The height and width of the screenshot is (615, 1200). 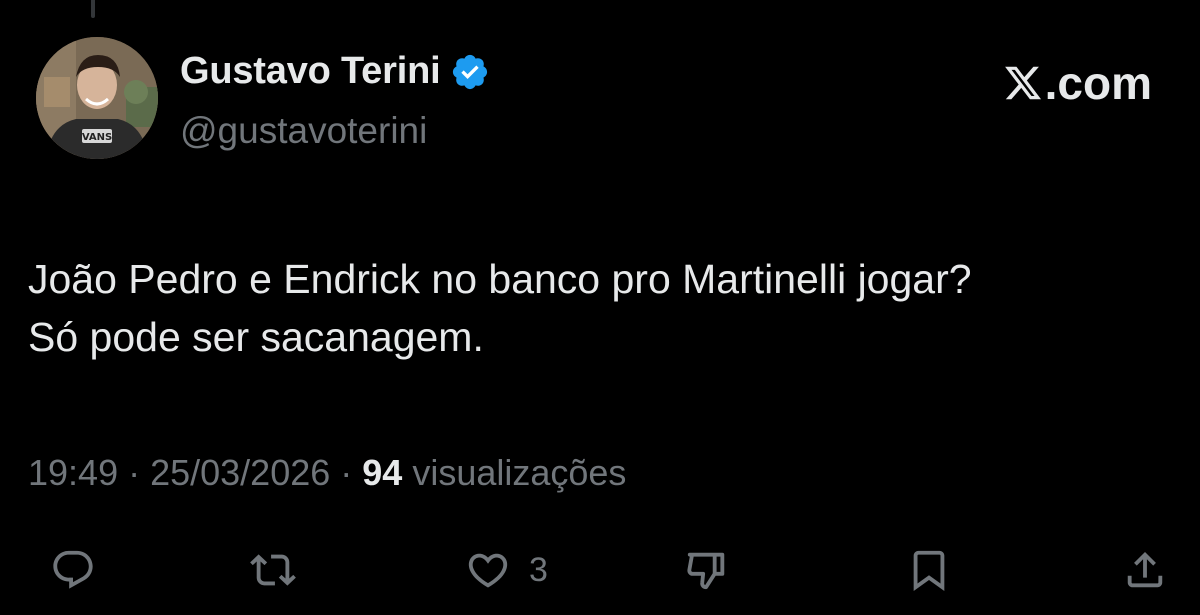 I want to click on retweet-button, so click(x=282, y=570).